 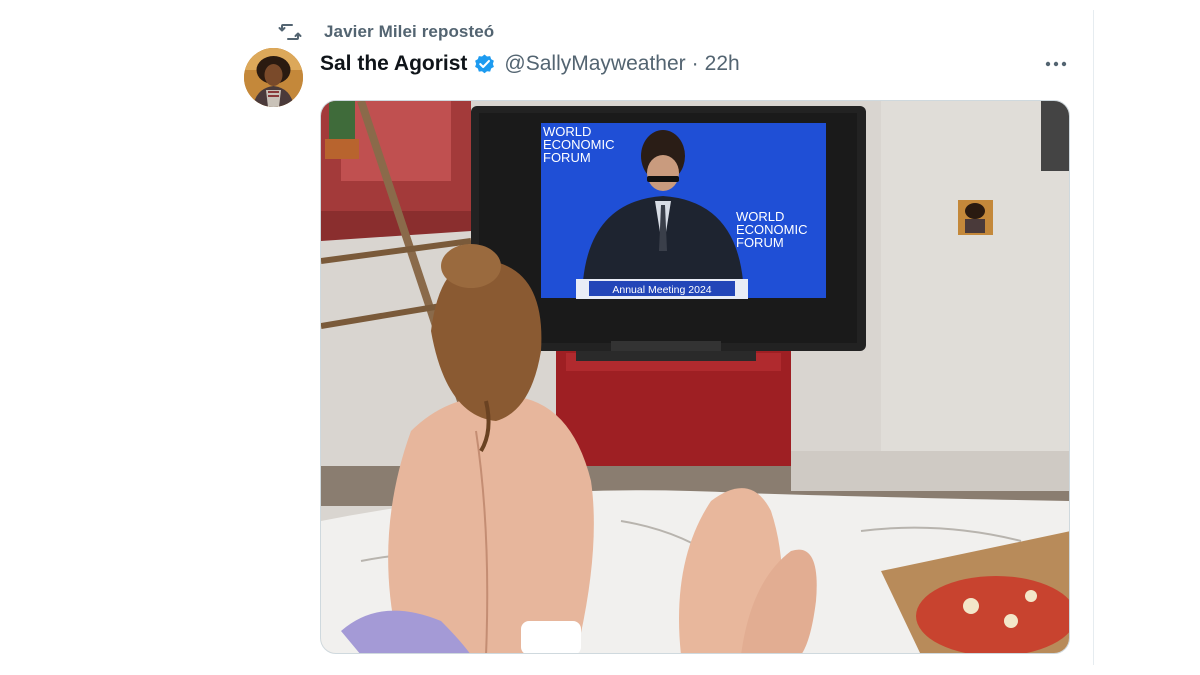 I want to click on author-avatar, so click(x=273, y=77).